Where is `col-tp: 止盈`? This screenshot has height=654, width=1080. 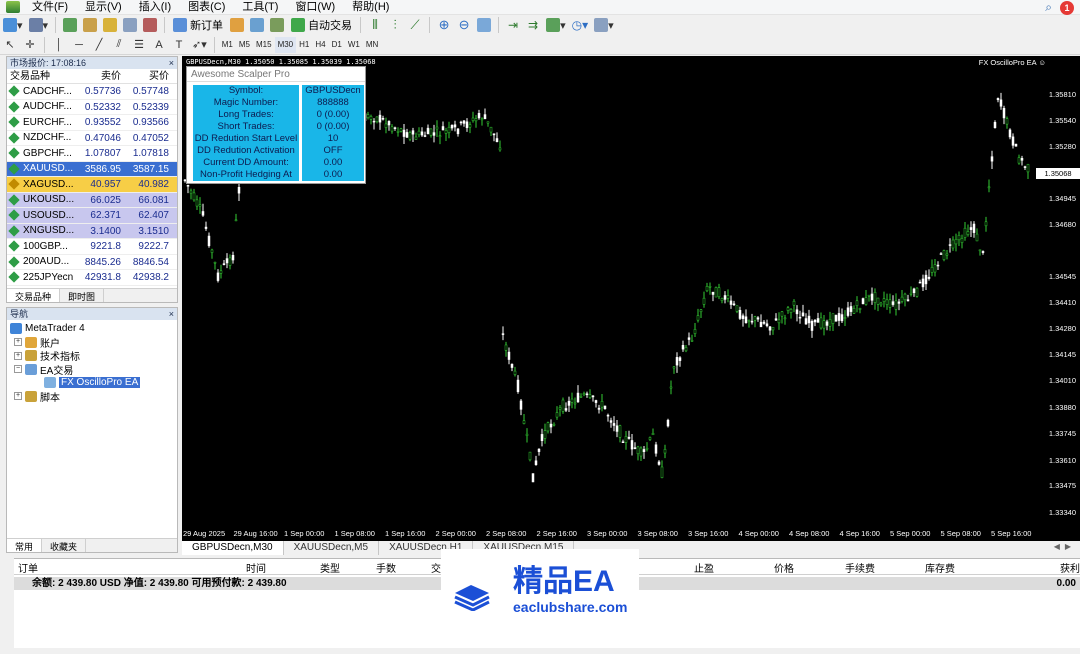
col-tp: 止盈 is located at coordinates (704, 570).